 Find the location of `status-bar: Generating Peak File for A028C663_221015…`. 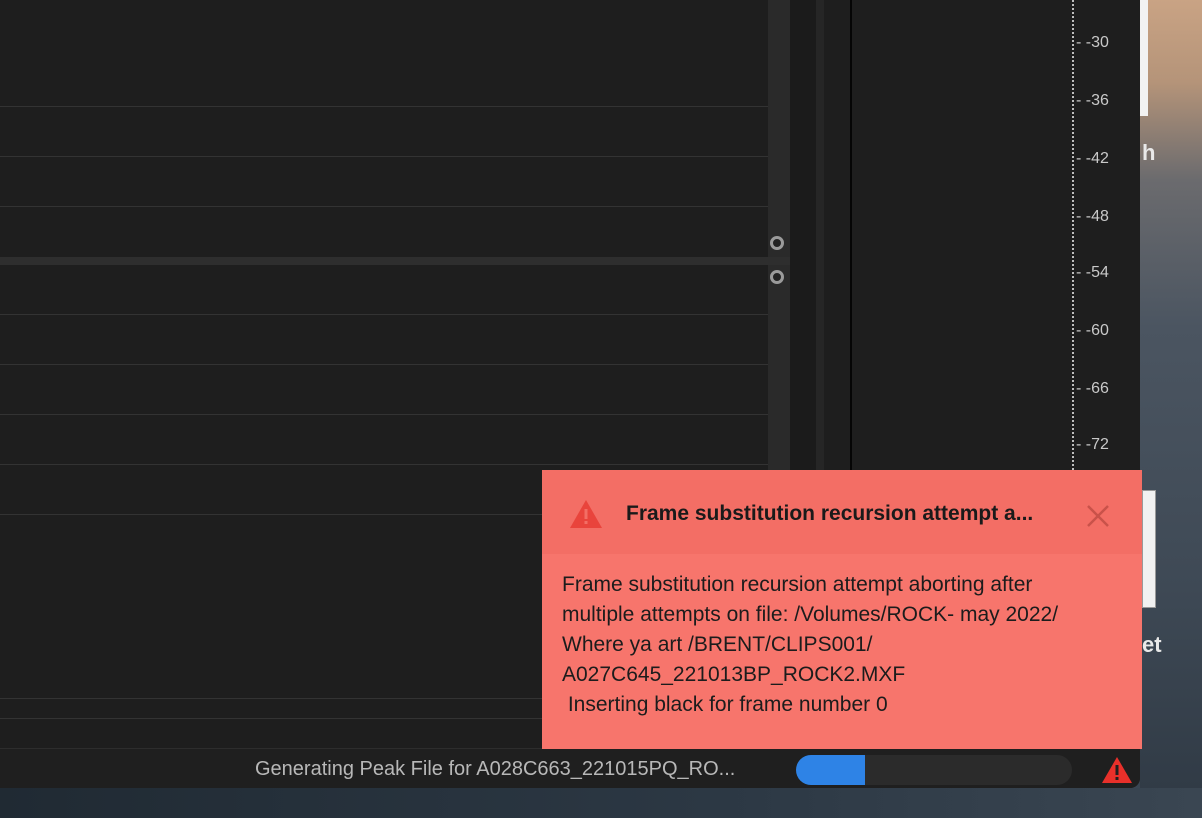

status-bar: Generating Peak File for A028C663_221015… is located at coordinates (570, 768).